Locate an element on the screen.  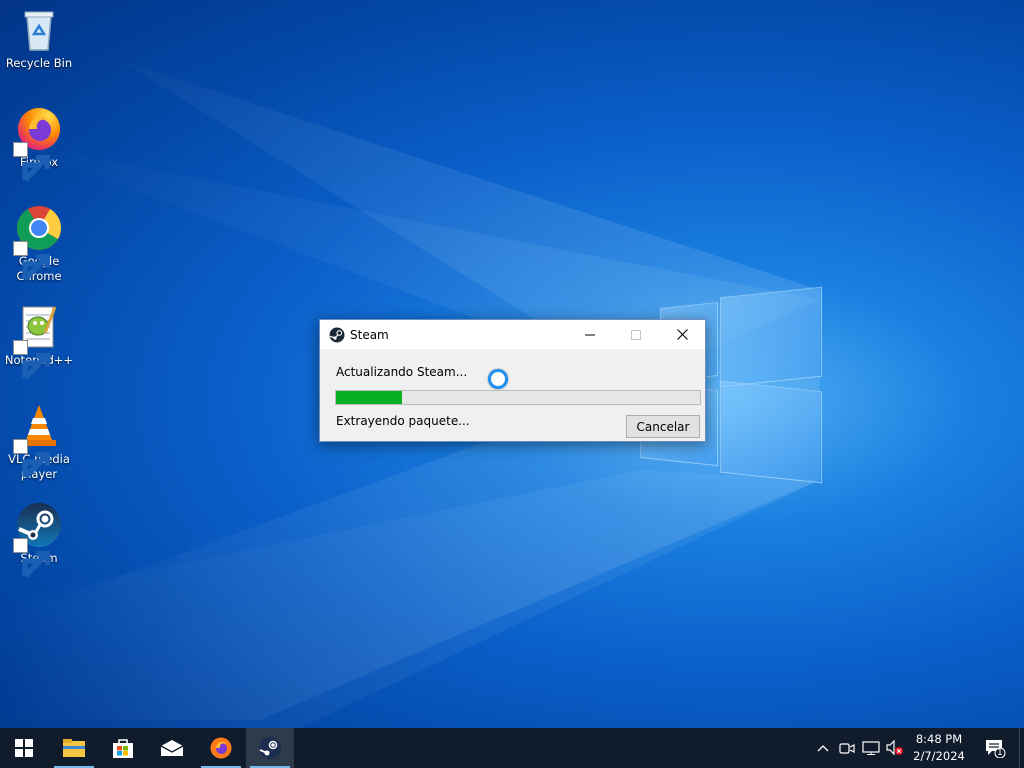
start-icon is located at coordinates (24, 748).